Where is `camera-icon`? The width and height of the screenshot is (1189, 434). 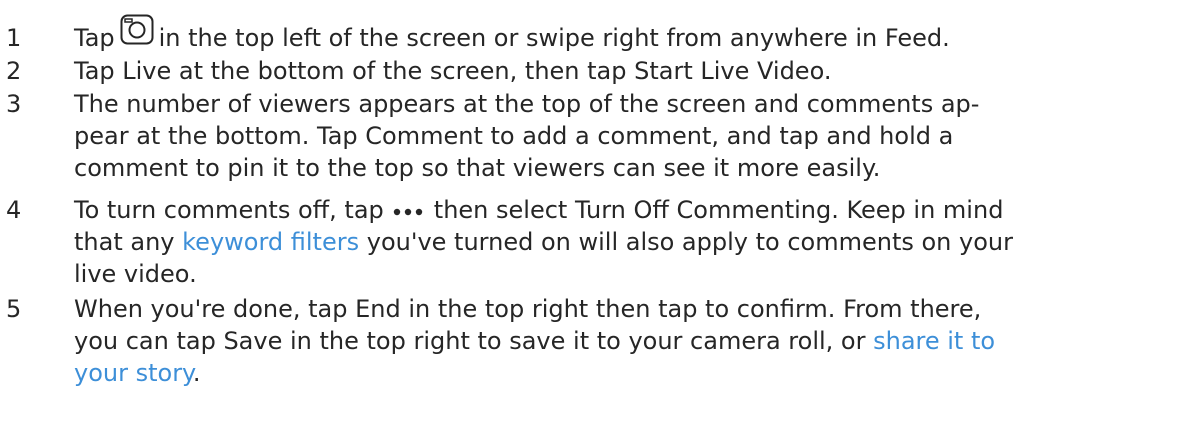
camera-icon is located at coordinates (137, 29).